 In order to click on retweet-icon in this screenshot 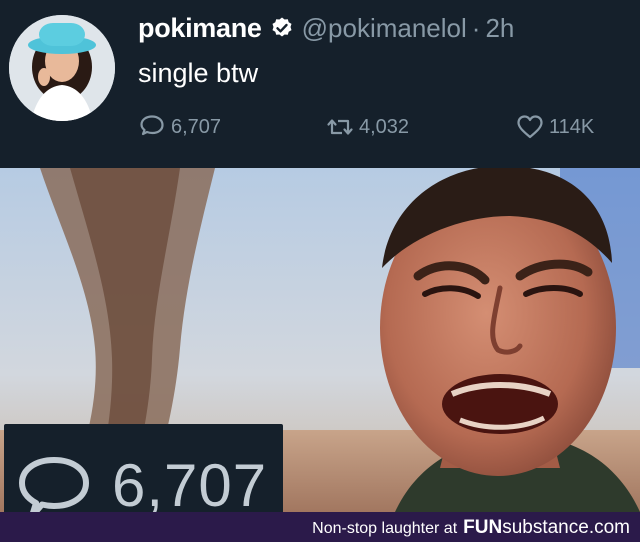, I will do `click(340, 127)`.